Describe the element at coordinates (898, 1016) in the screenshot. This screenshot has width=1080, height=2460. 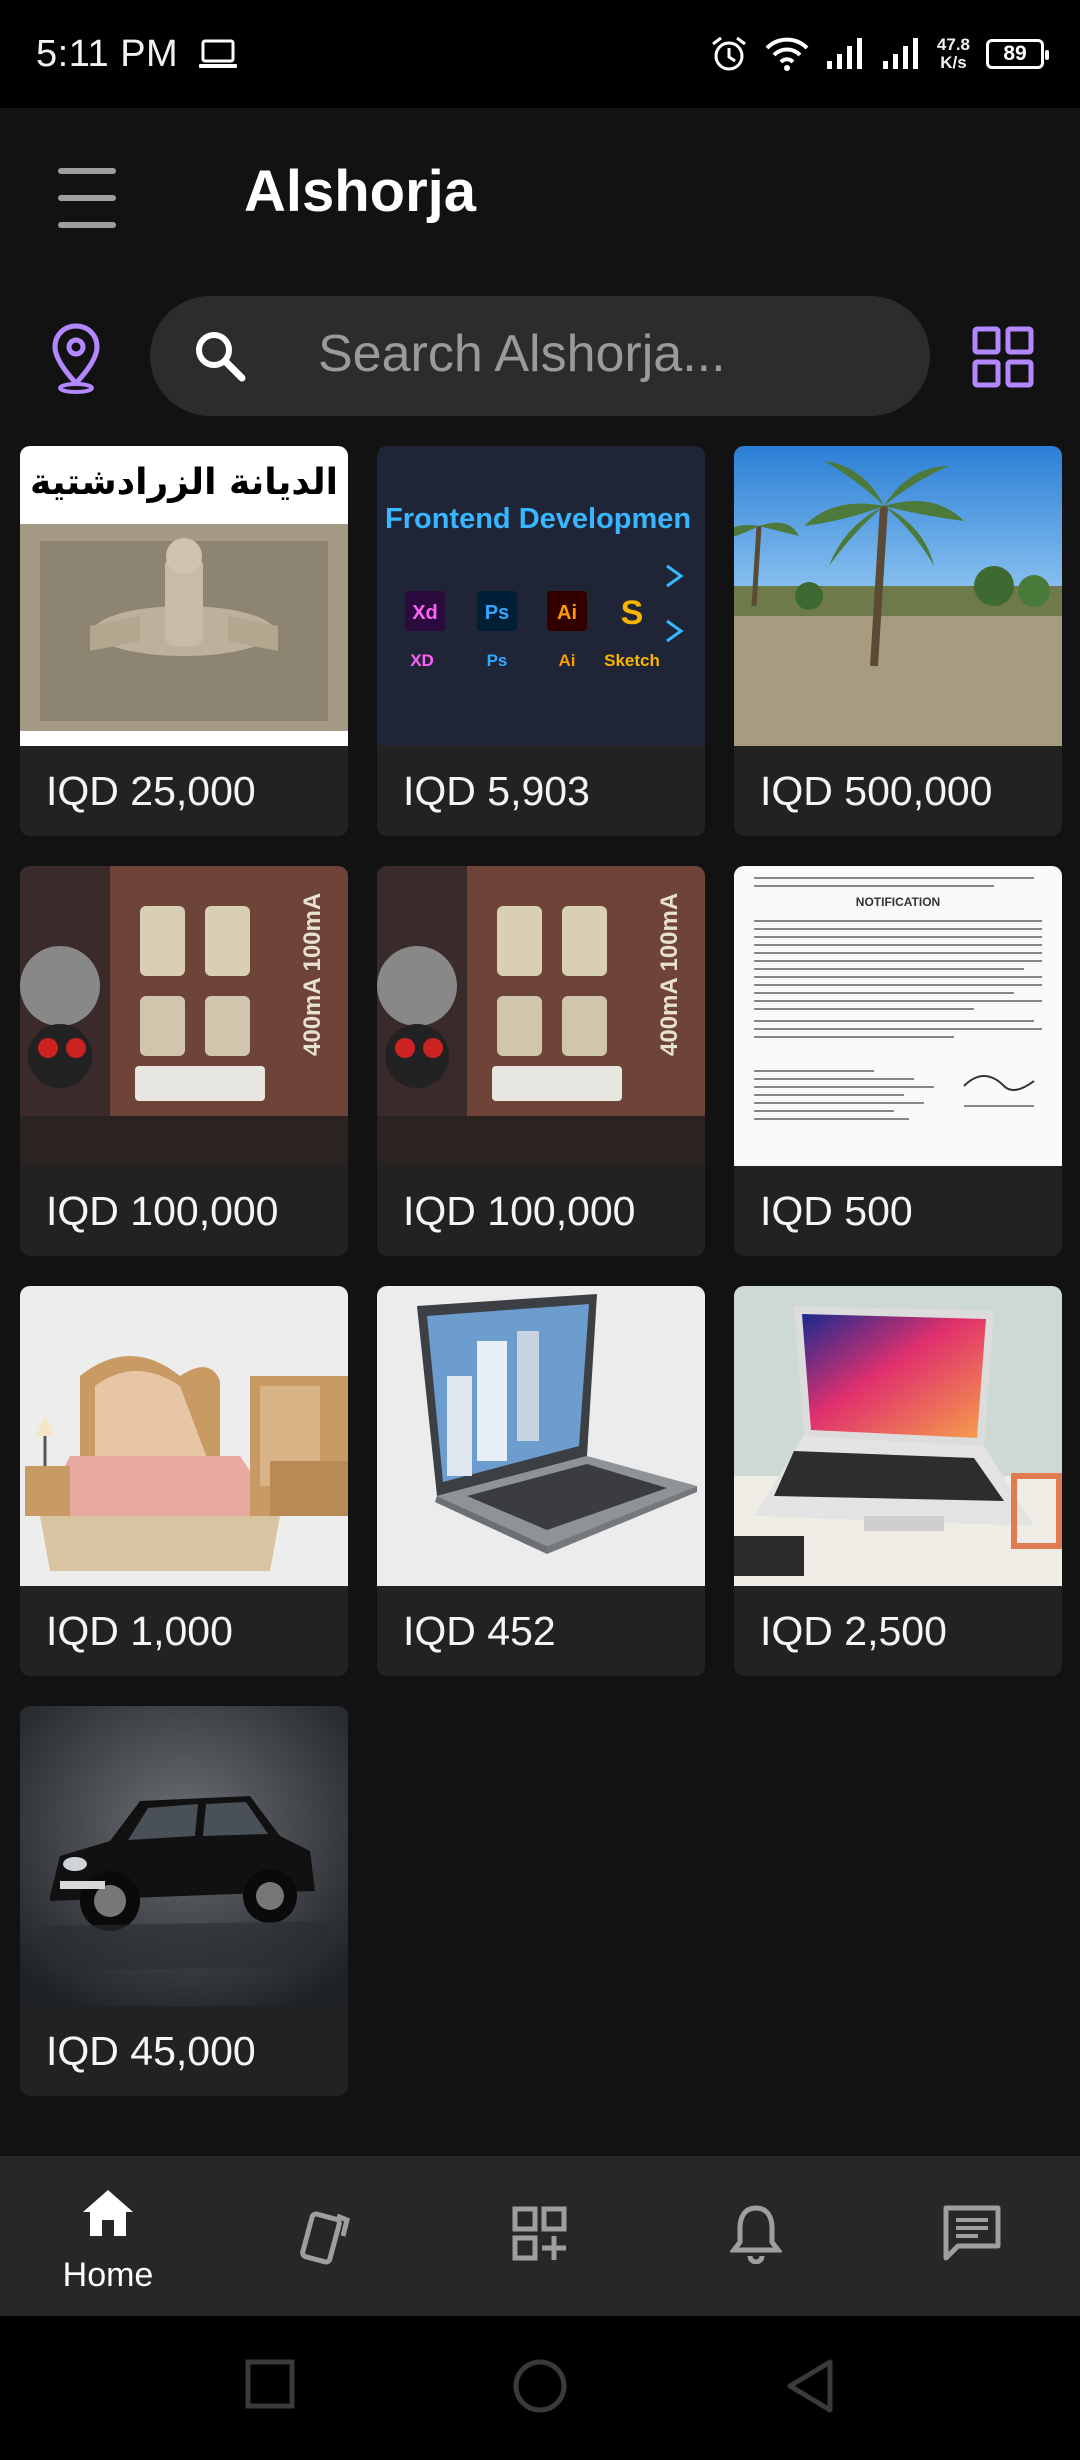
I see `product-image: NOTIFICATION` at that location.